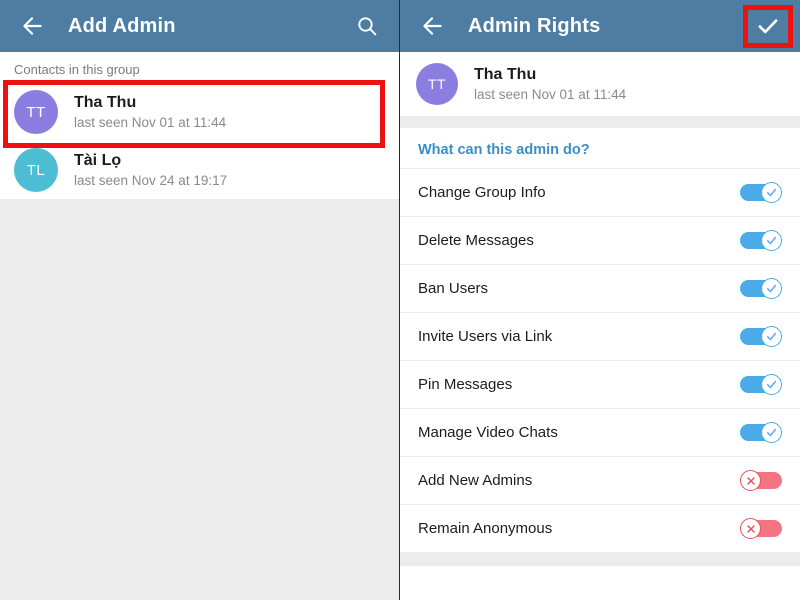 The height and width of the screenshot is (600, 800). I want to click on confirm-button, so click(768, 26).